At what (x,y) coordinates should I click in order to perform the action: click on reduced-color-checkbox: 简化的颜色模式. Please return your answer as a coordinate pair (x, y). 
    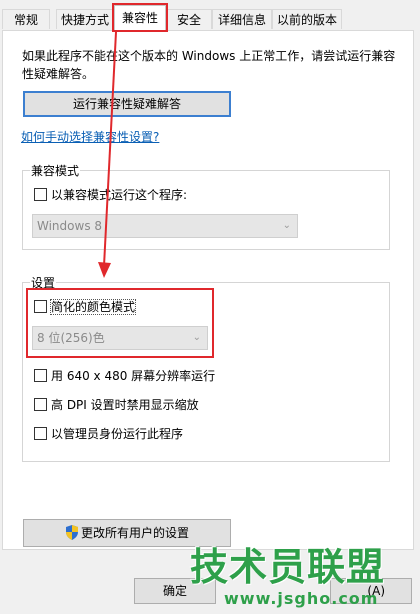
    Looking at the image, I should click on (85, 307).